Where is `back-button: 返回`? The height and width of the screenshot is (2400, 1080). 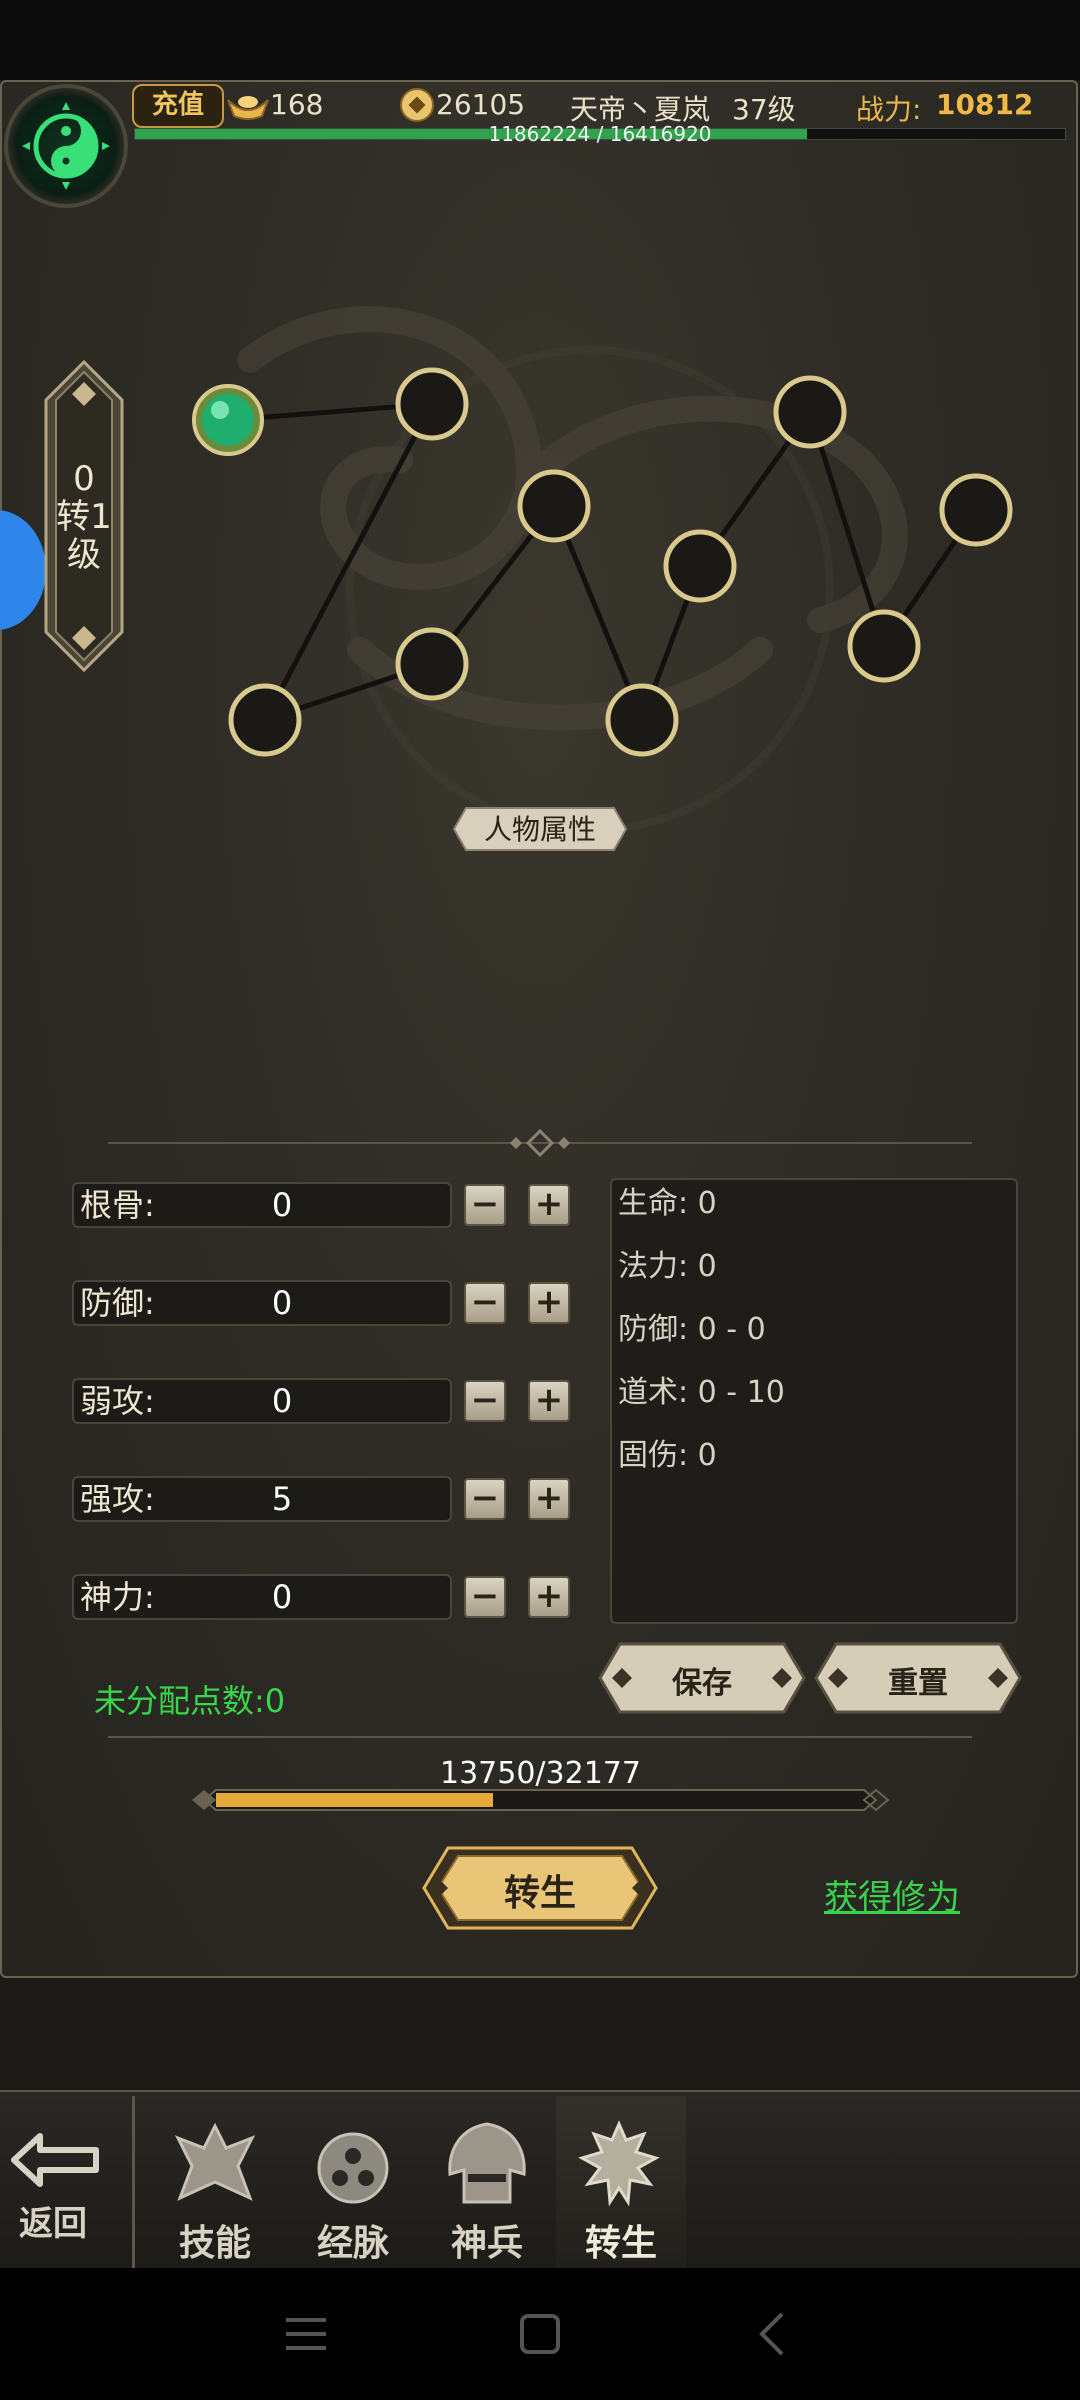 back-button: 返回 is located at coordinates (53, 2220).